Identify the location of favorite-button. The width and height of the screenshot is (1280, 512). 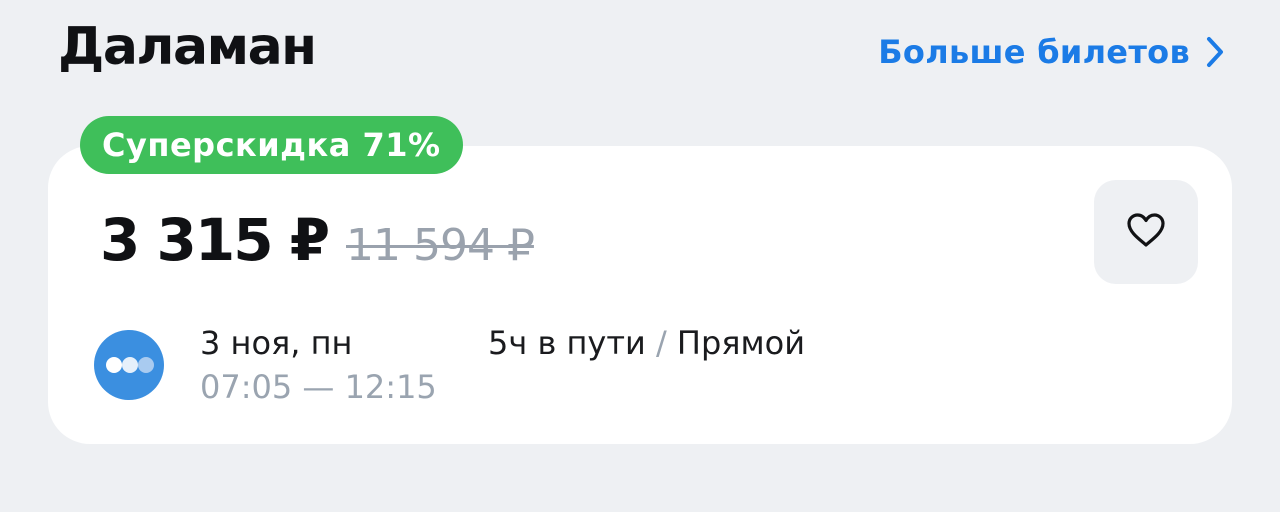
(1146, 232).